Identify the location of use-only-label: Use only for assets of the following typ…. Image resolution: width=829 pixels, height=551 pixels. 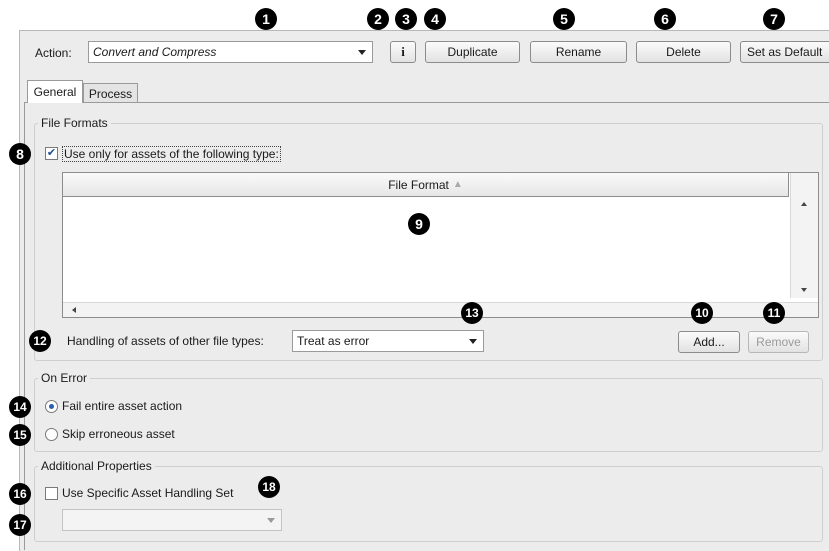
(171, 154).